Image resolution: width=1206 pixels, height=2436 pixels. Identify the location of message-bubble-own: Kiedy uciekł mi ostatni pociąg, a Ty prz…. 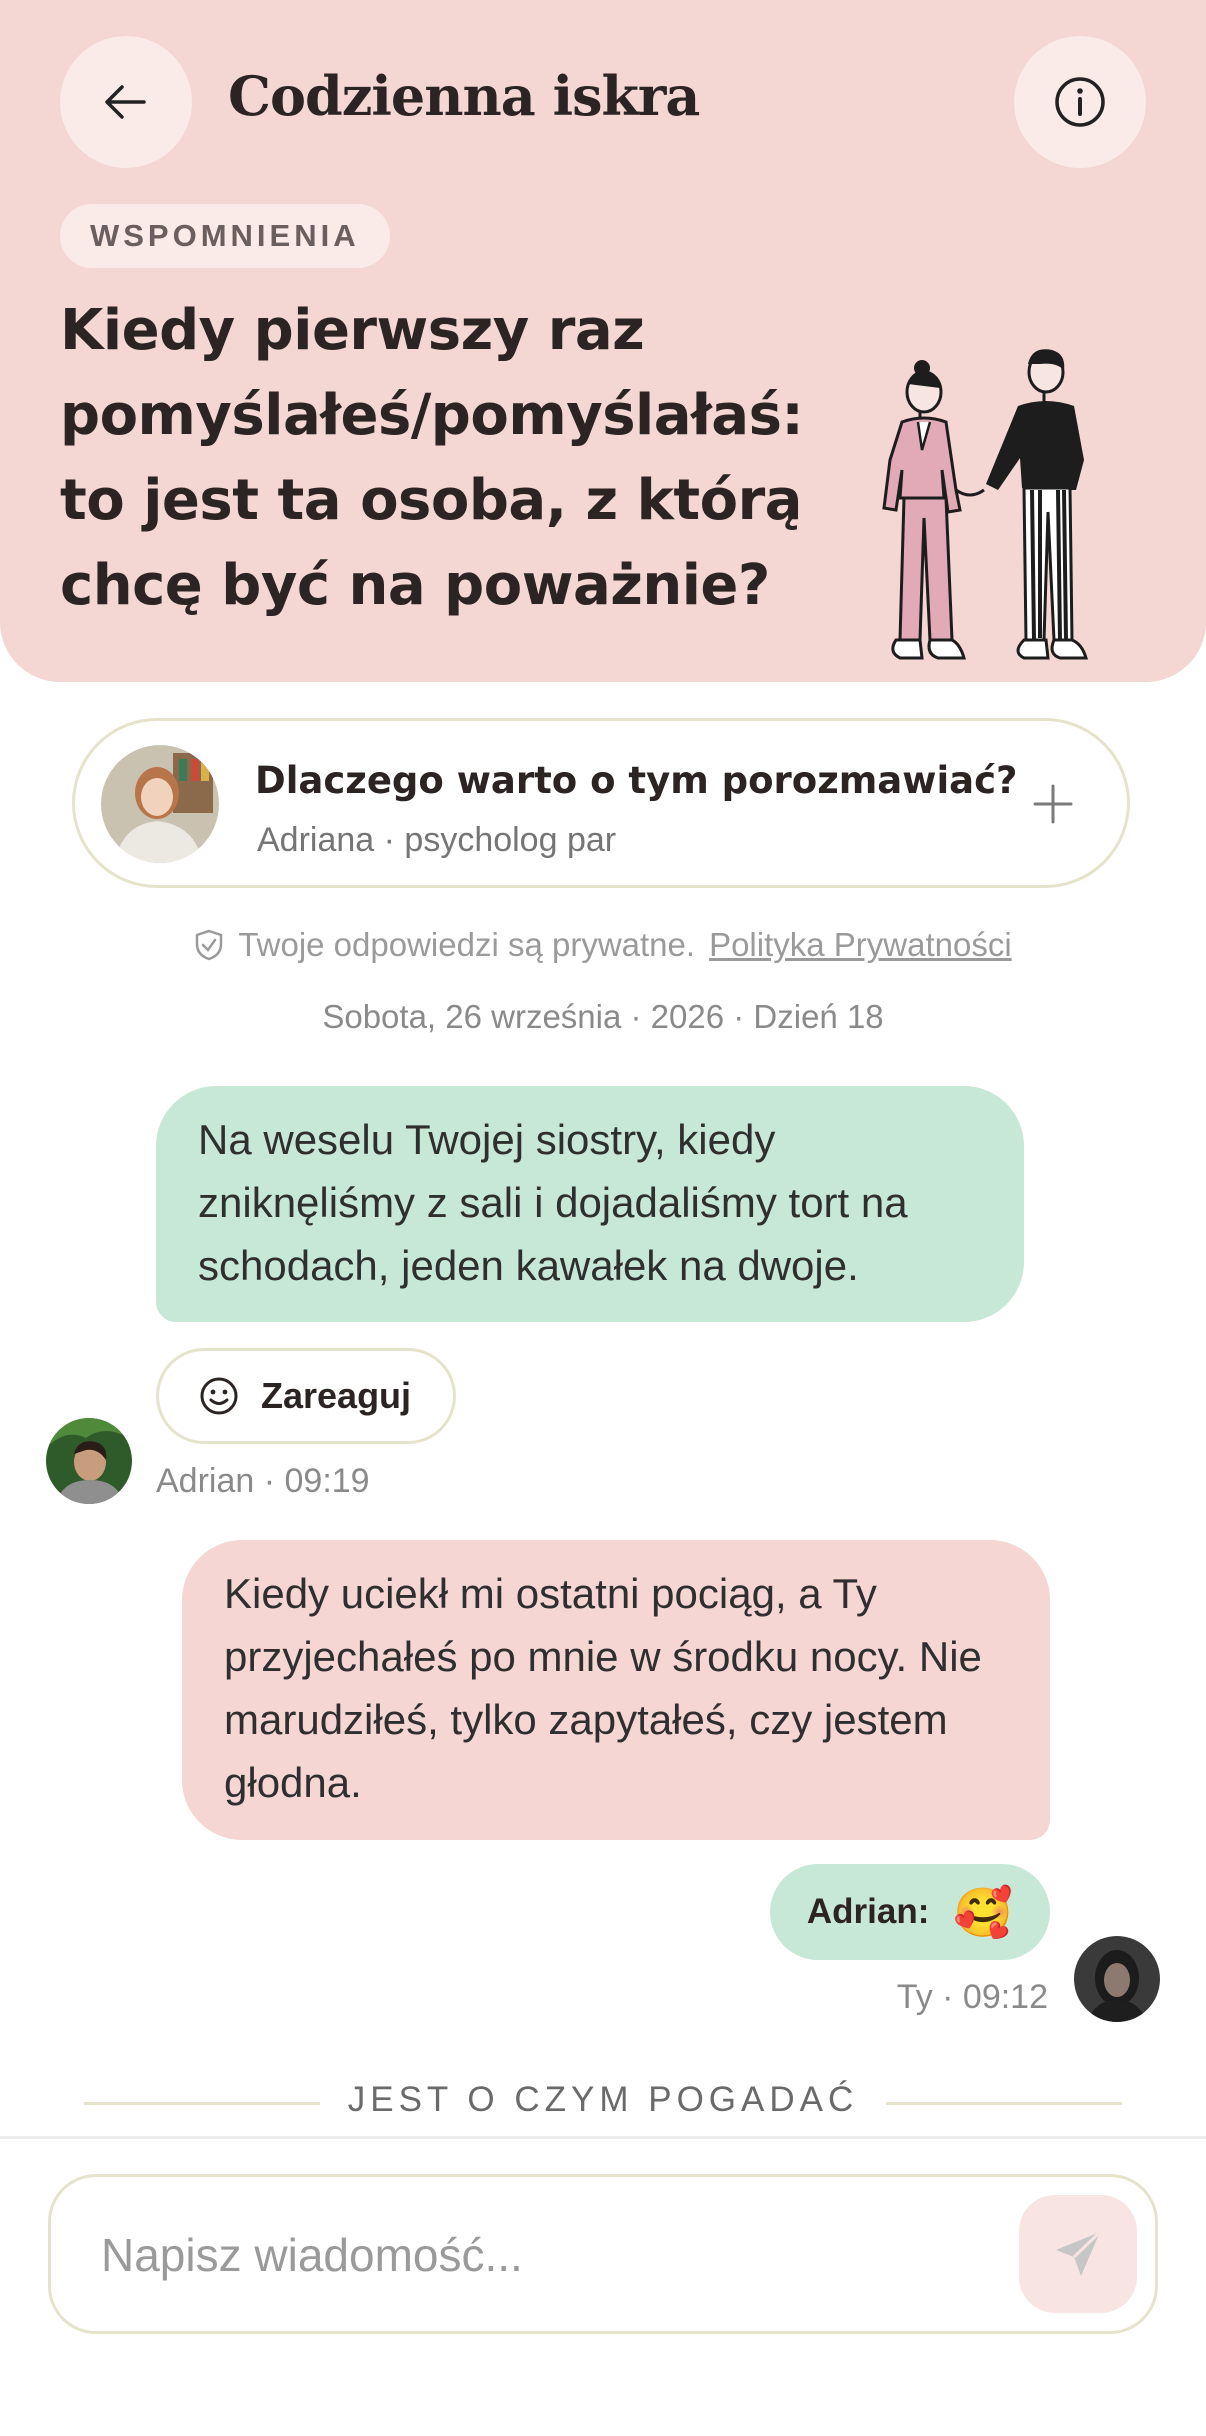
(616, 1690).